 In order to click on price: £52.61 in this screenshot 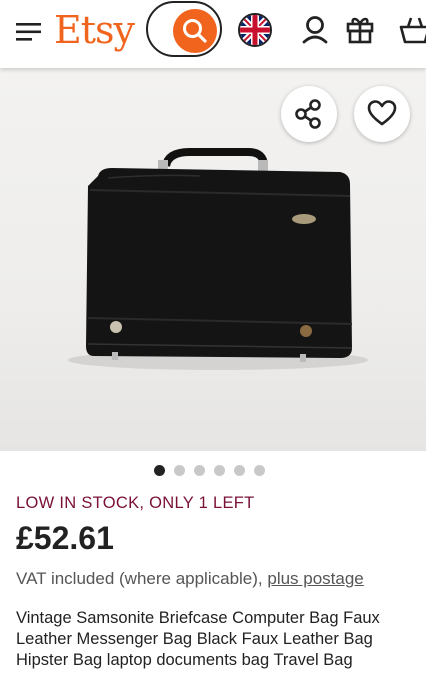, I will do `click(65, 538)`.